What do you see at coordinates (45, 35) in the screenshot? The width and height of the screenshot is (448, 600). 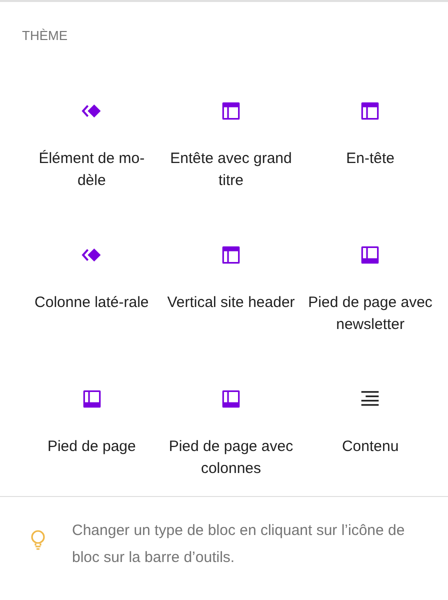 I see `section-title: THÈME` at bounding box center [45, 35].